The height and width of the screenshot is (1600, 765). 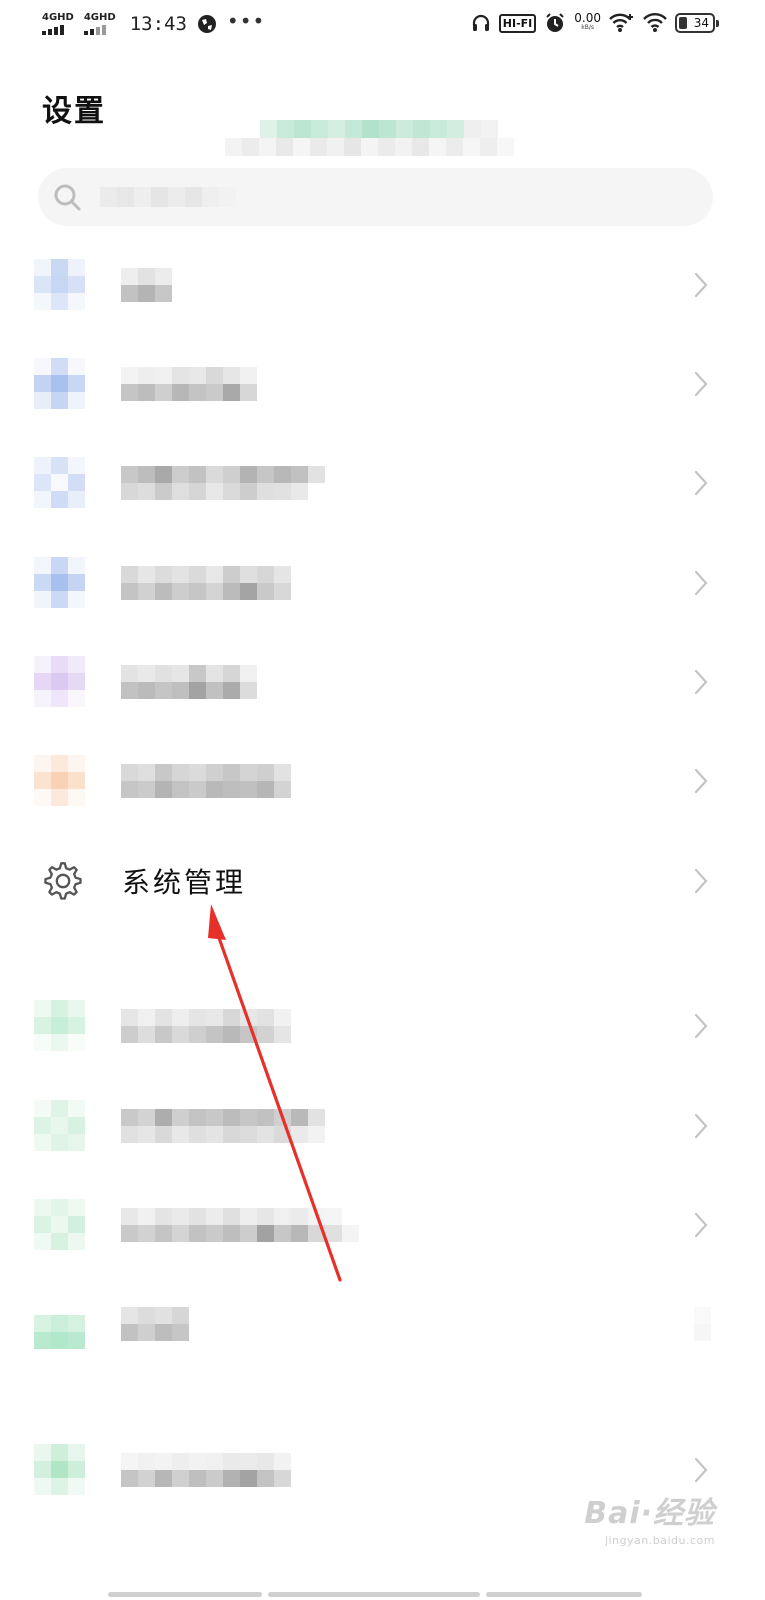 What do you see at coordinates (99, 23) in the screenshot?
I see `cellular-signal-2-icon: 4GHD` at bounding box center [99, 23].